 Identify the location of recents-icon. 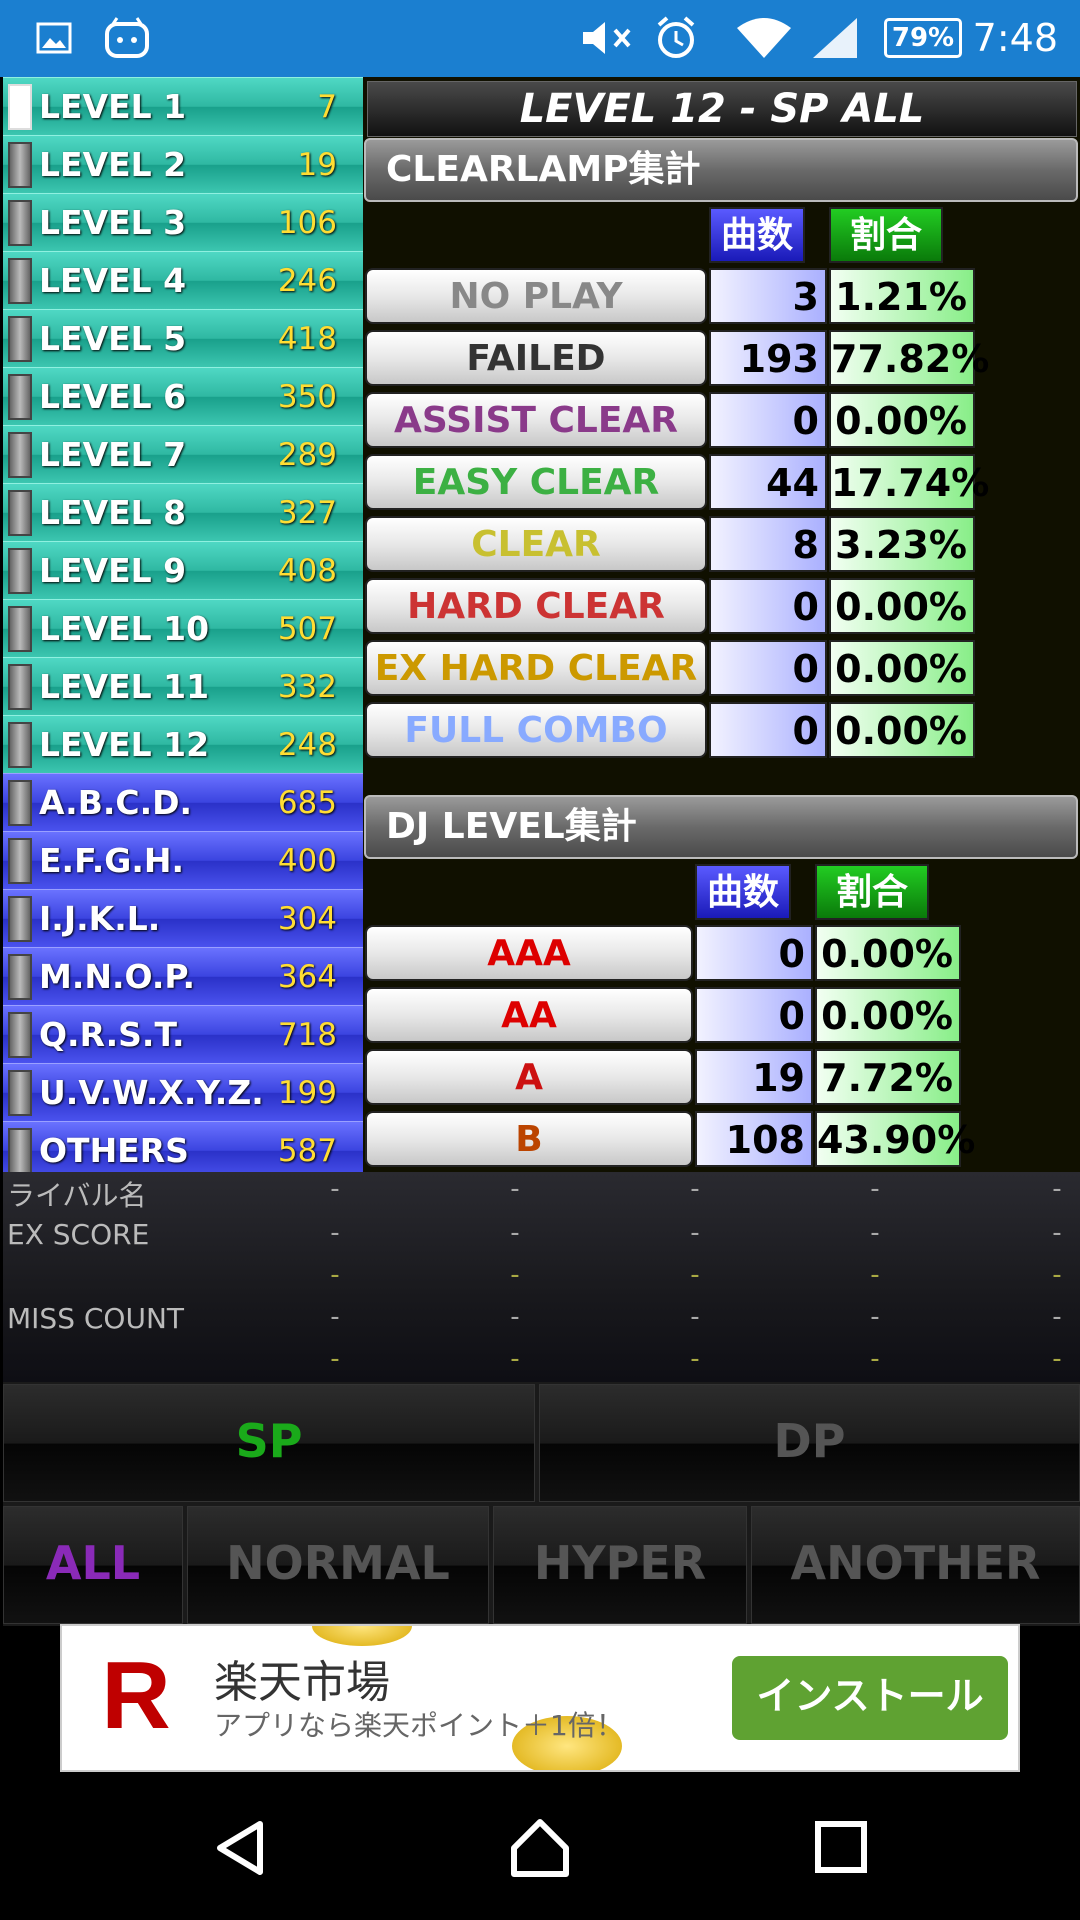
(841, 1849).